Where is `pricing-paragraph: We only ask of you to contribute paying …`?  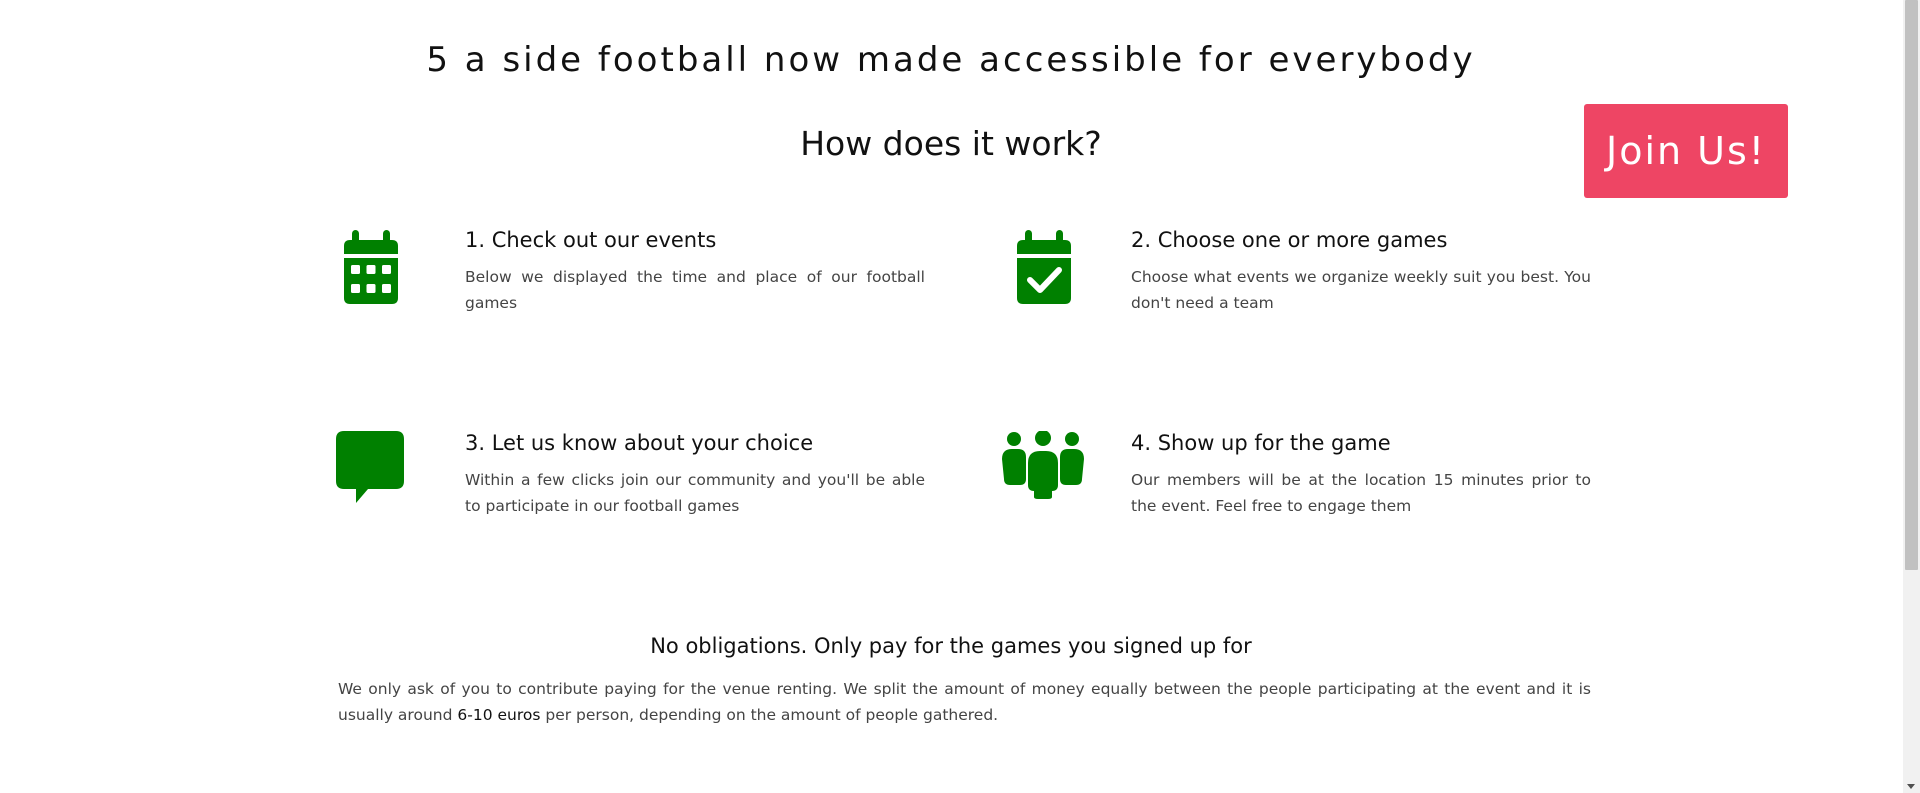
pricing-paragraph: We only ask of you to contribute paying … is located at coordinates (964, 702).